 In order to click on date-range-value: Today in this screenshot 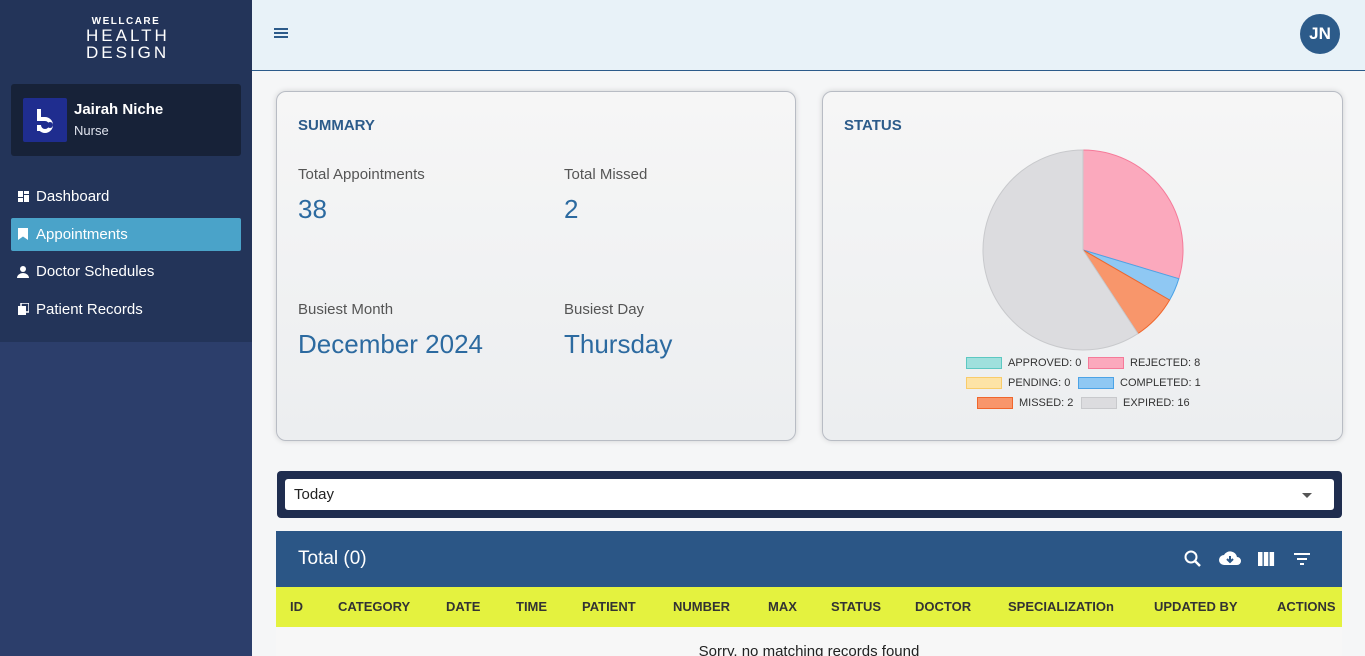, I will do `click(314, 494)`.